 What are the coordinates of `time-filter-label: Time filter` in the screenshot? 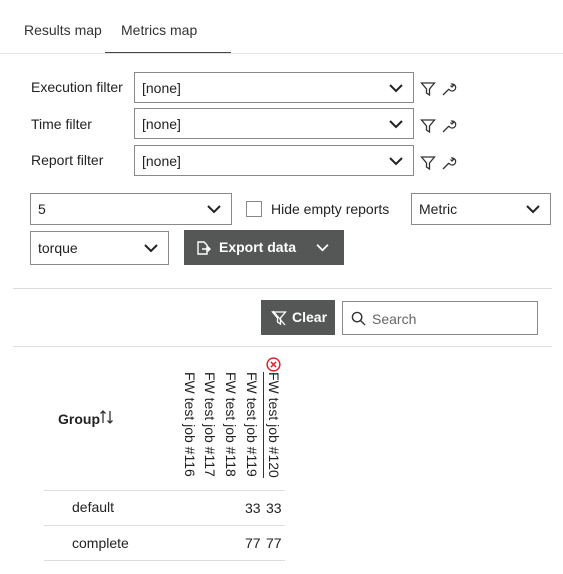 It's located at (61, 124).